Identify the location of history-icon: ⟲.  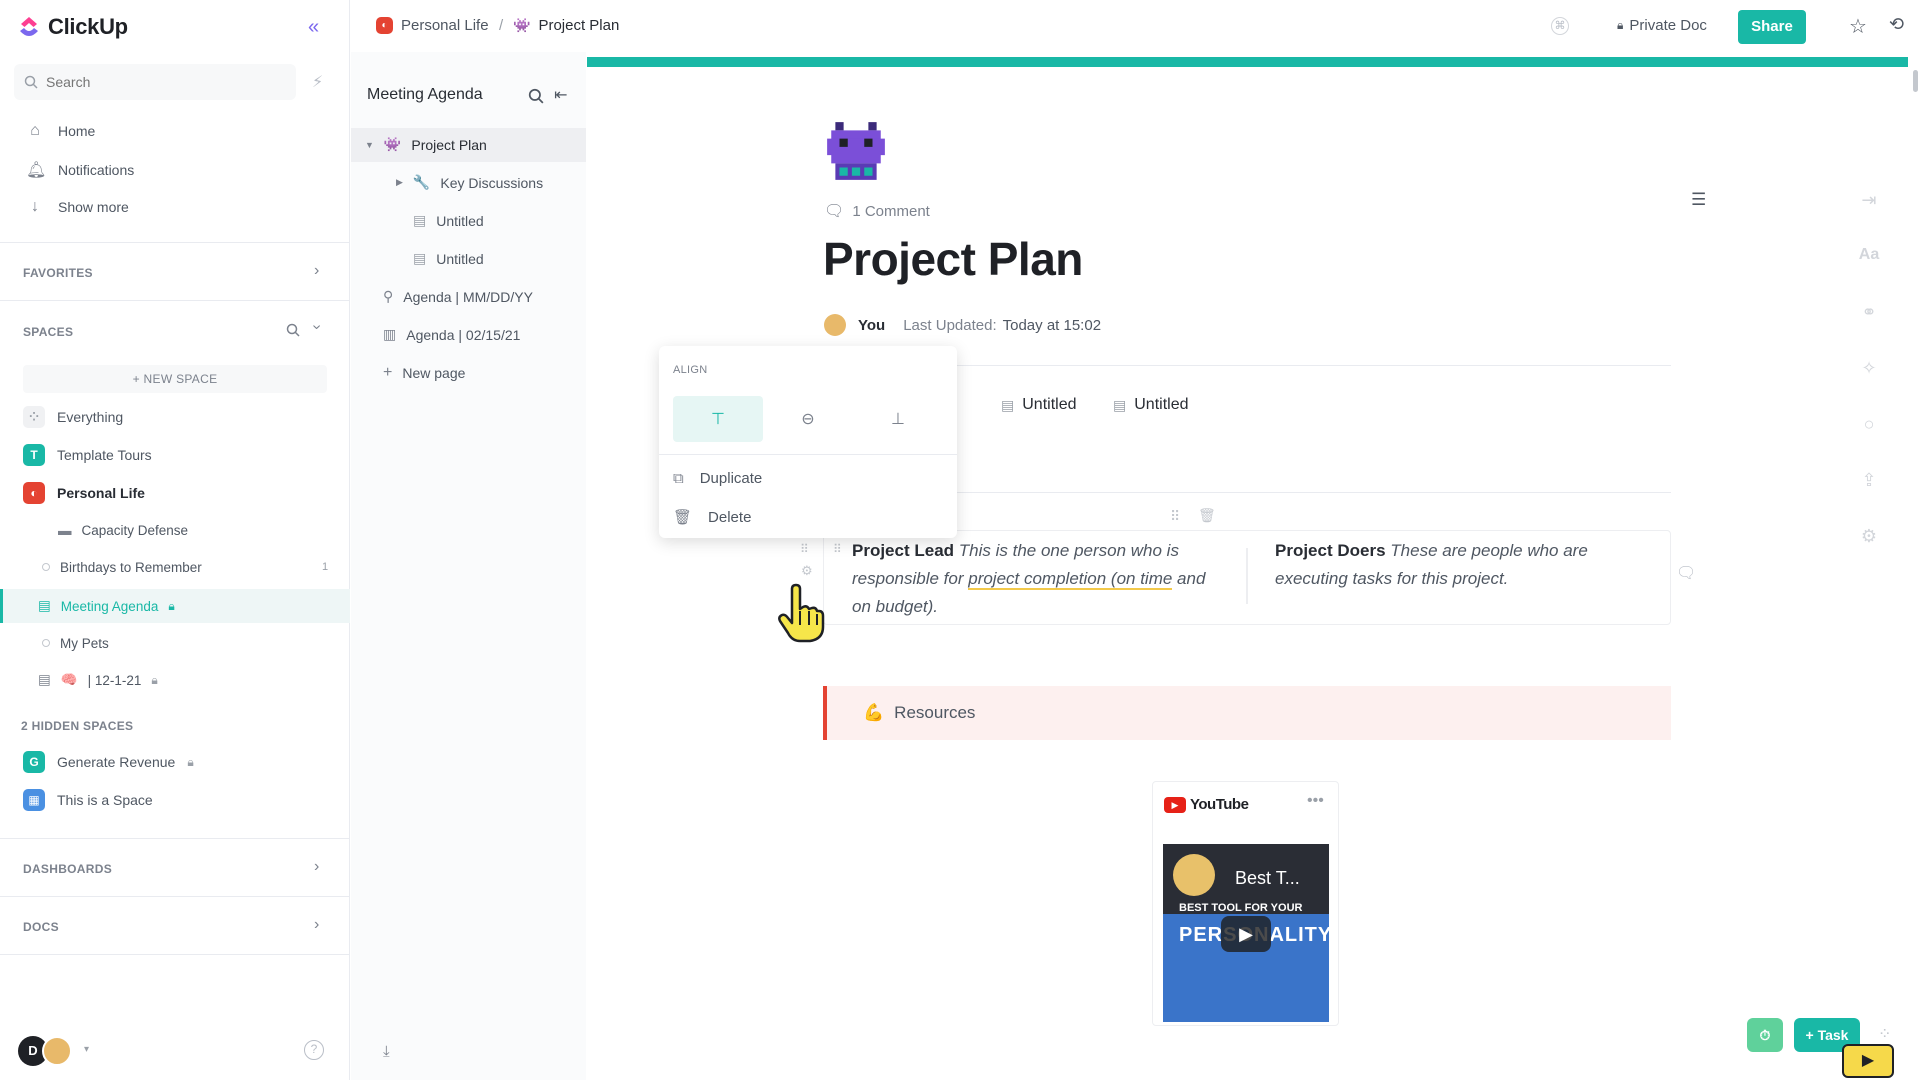
(1896, 24).